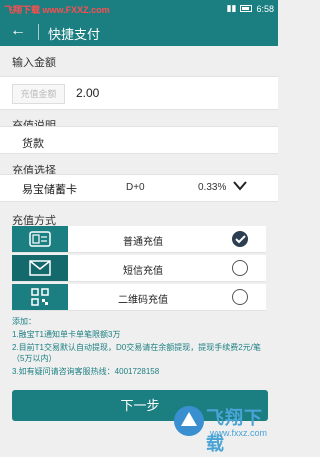  I want to click on app-bar: ← 快捷支付, so click(139, 32).